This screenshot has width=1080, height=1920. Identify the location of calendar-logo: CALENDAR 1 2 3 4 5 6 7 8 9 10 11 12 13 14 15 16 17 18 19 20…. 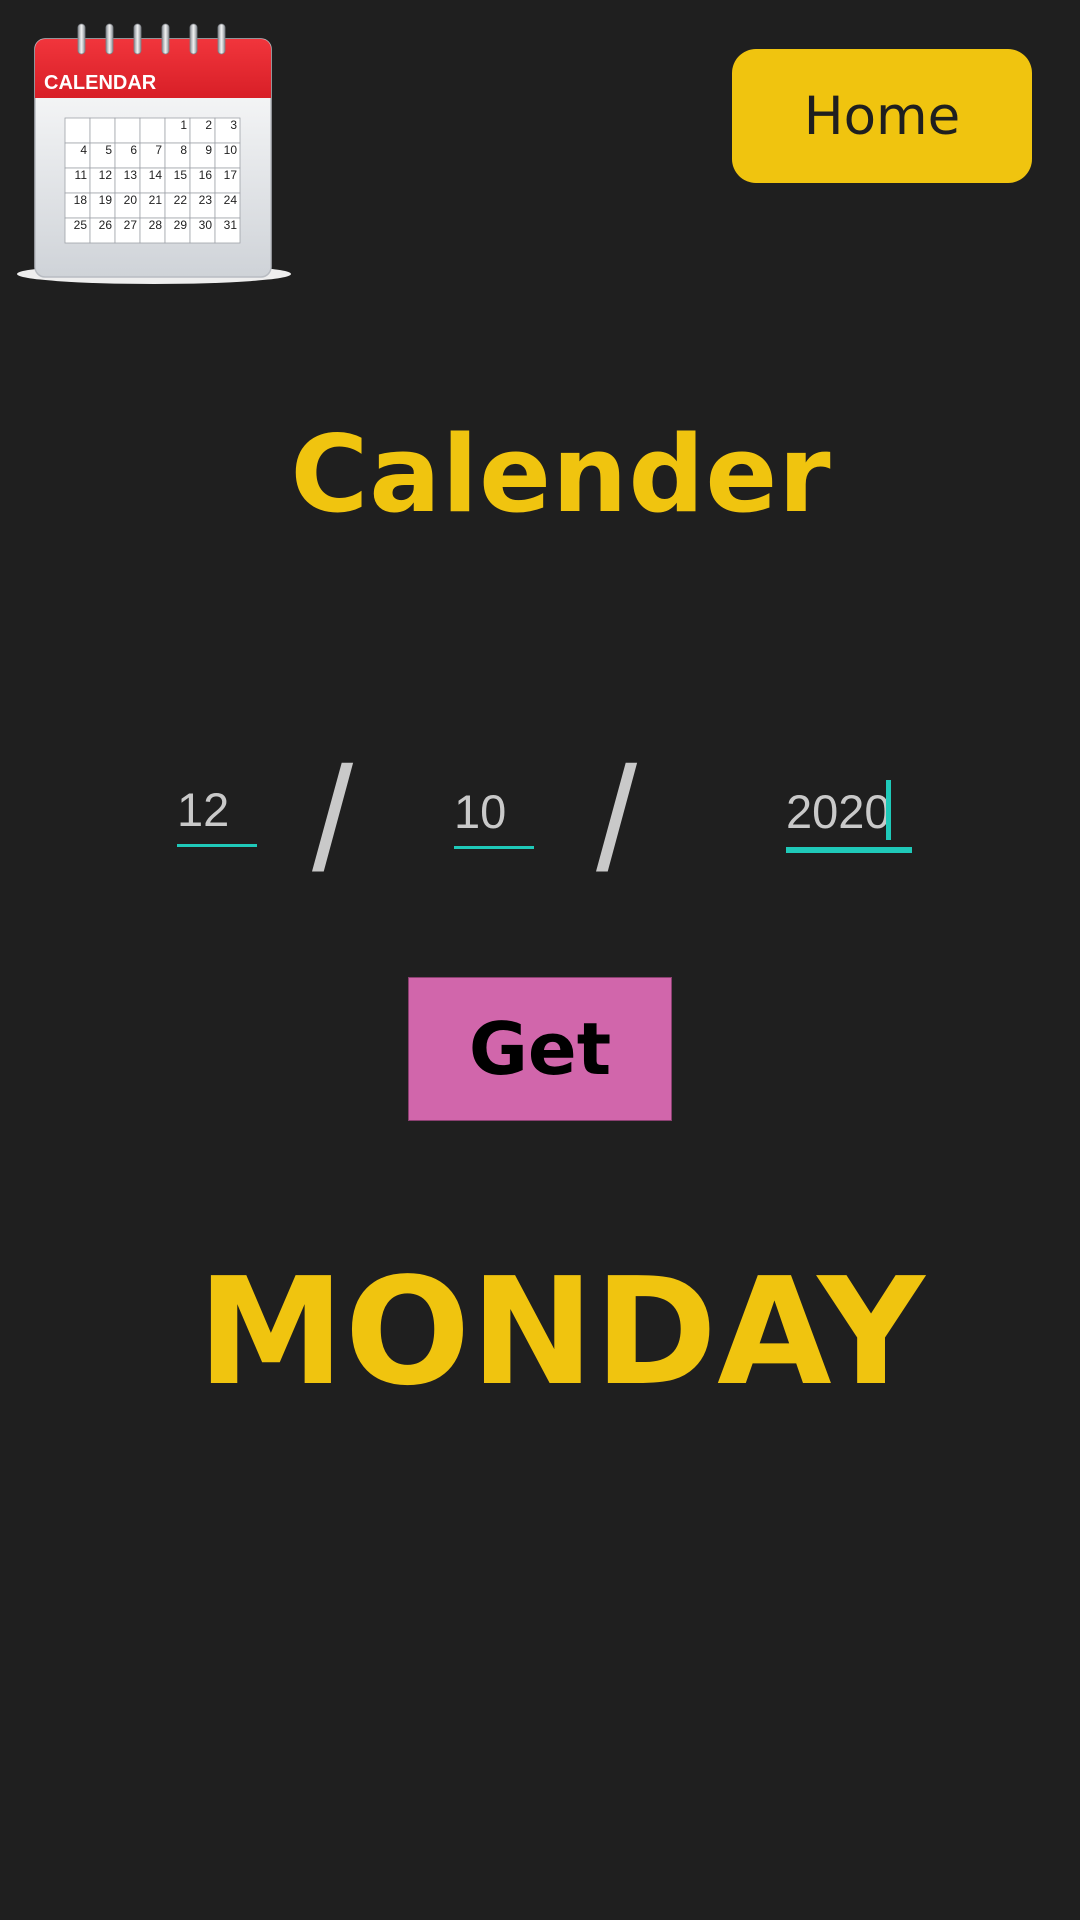
(154, 154).